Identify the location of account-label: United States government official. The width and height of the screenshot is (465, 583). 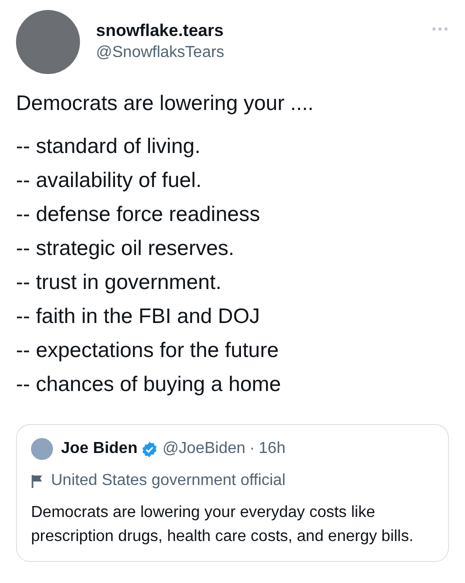
(168, 481).